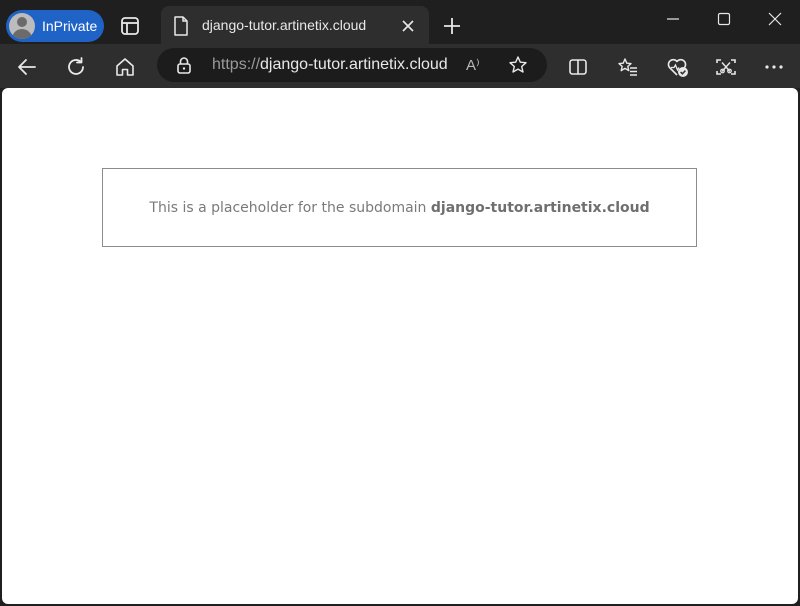 This screenshot has width=800, height=606. I want to click on title-bar: InPrivate django-tutor.artinetix.cloud, so click(400, 22).